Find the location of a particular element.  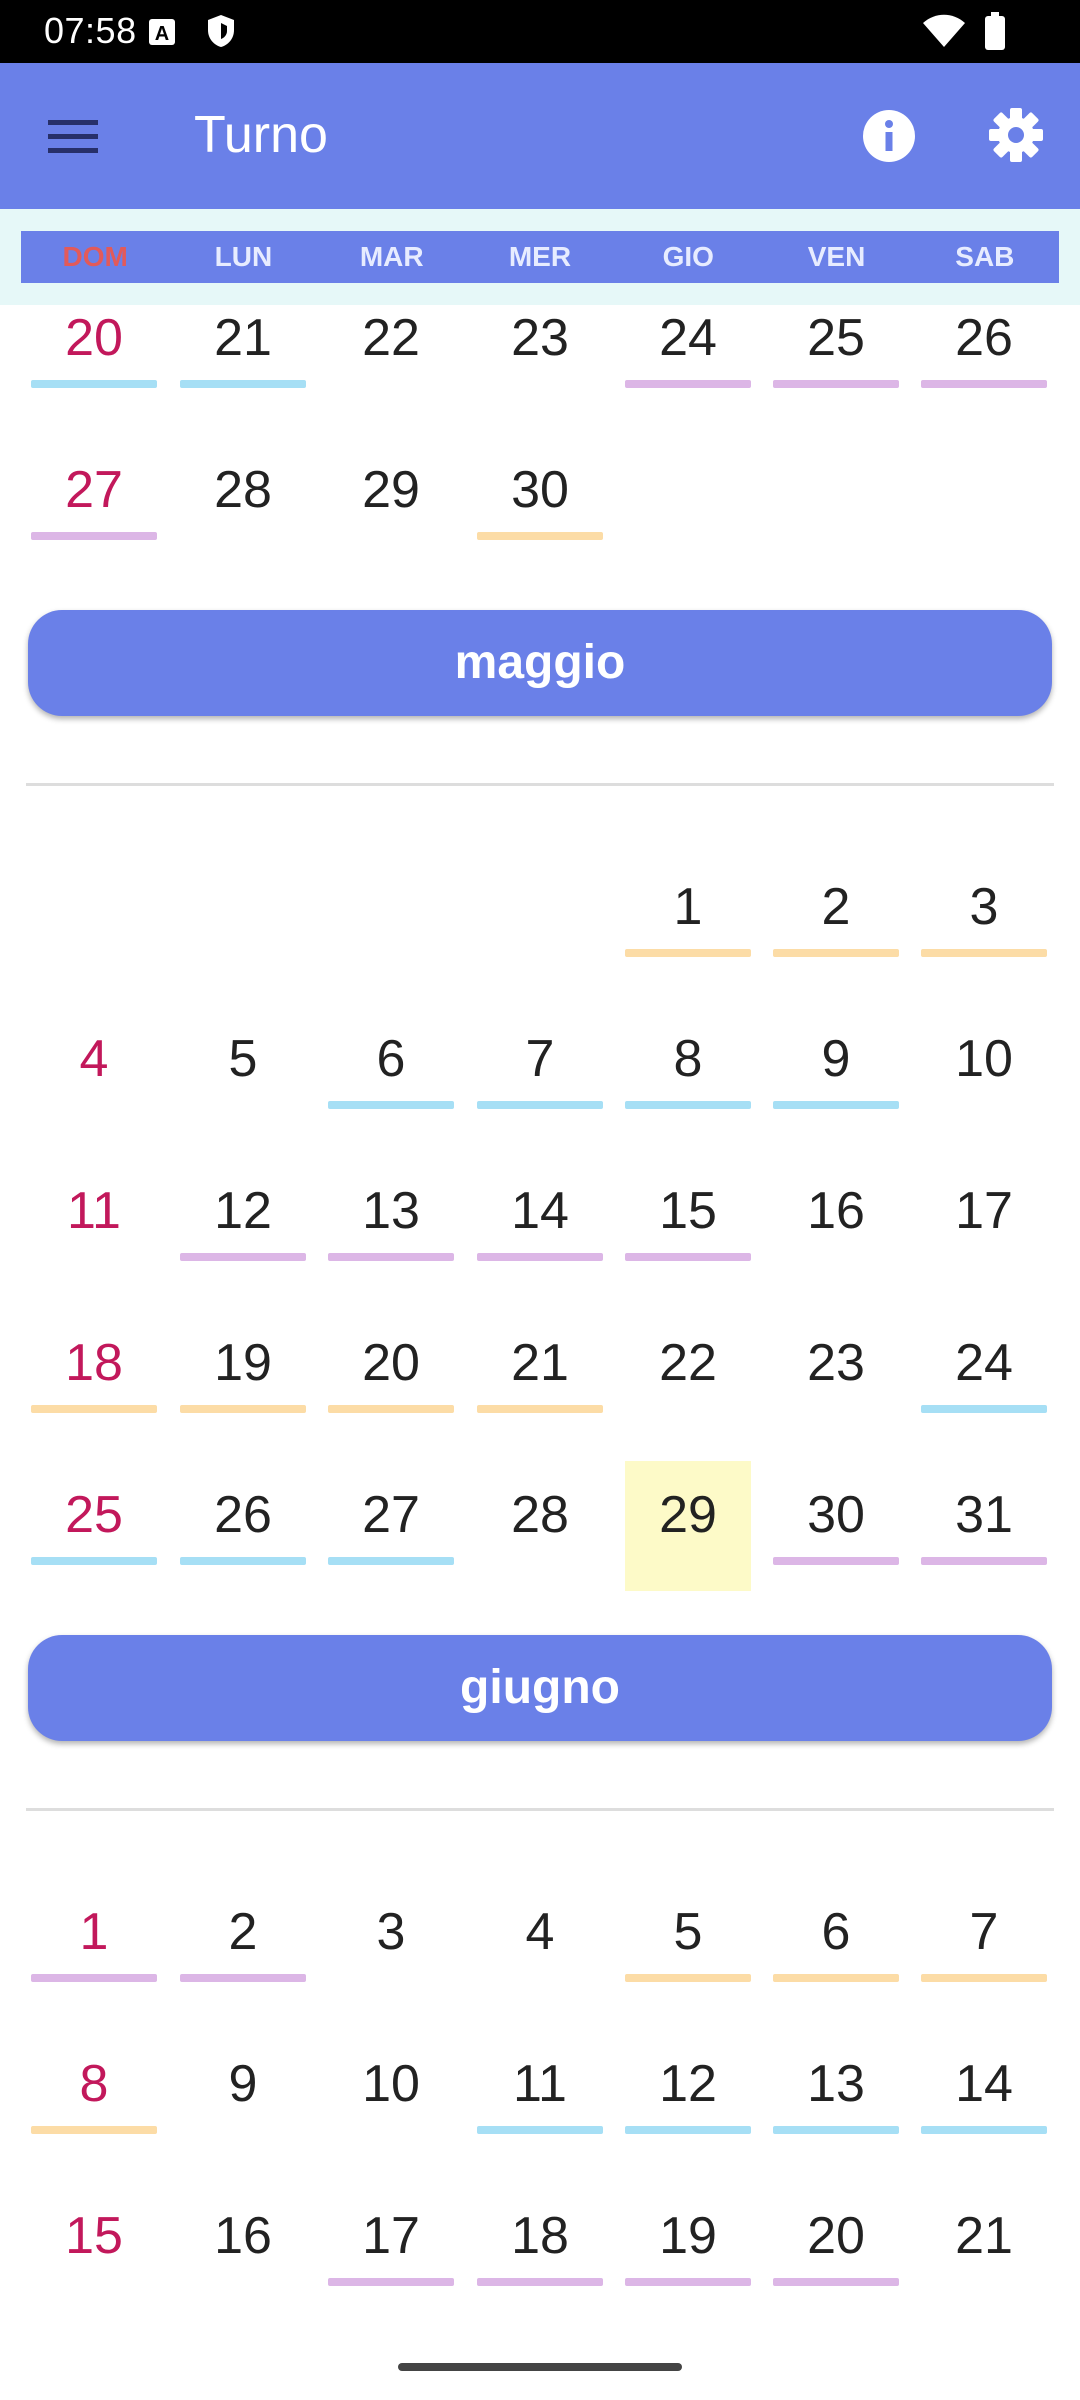

home-indicator is located at coordinates (540, 2367).